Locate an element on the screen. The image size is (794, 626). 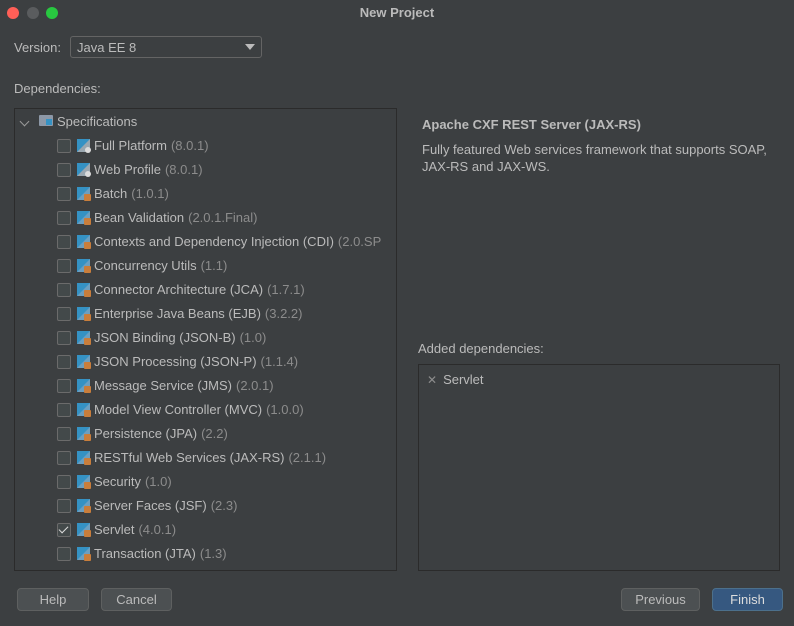
dependency-label: Batch (1.0.1) is located at coordinates (131, 193).